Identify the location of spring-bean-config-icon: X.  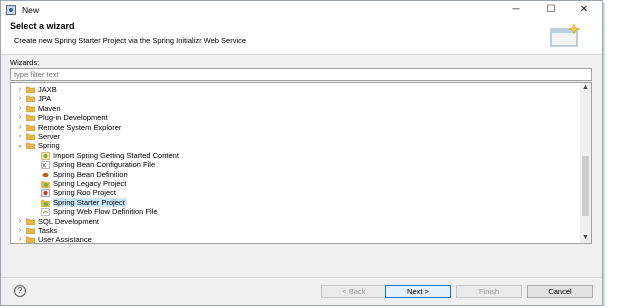
(45, 165).